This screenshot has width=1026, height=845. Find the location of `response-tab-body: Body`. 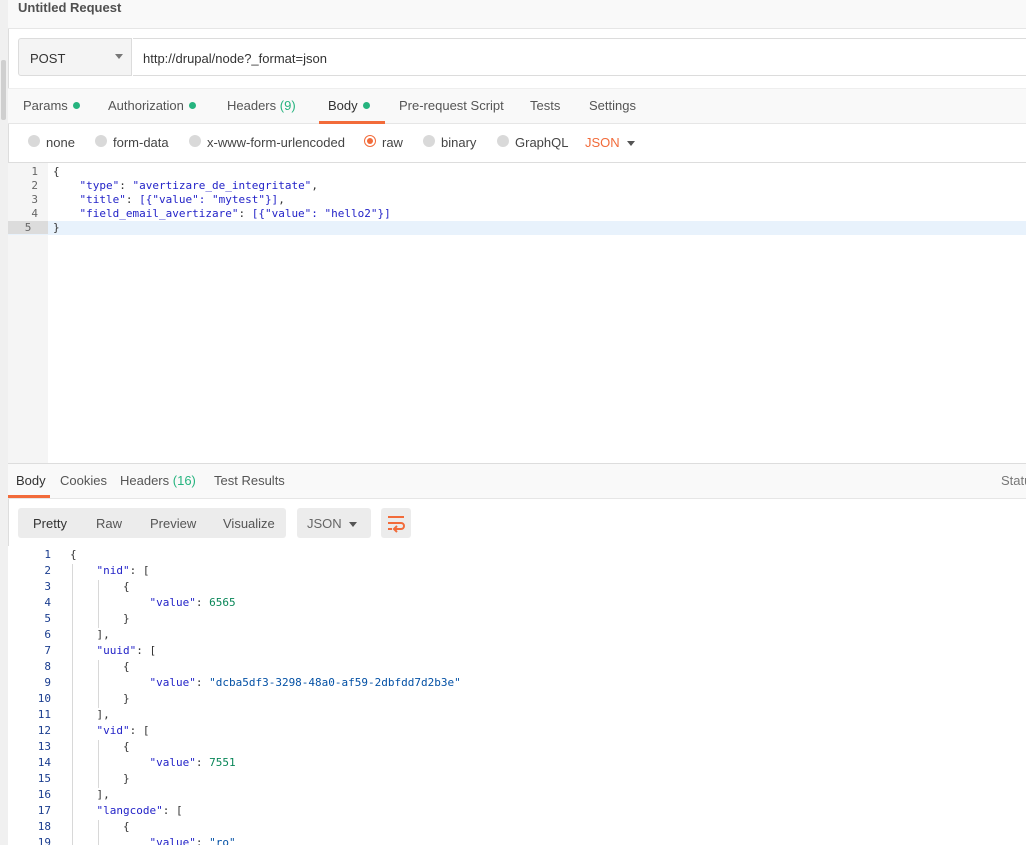

response-tab-body: Body is located at coordinates (31, 480).